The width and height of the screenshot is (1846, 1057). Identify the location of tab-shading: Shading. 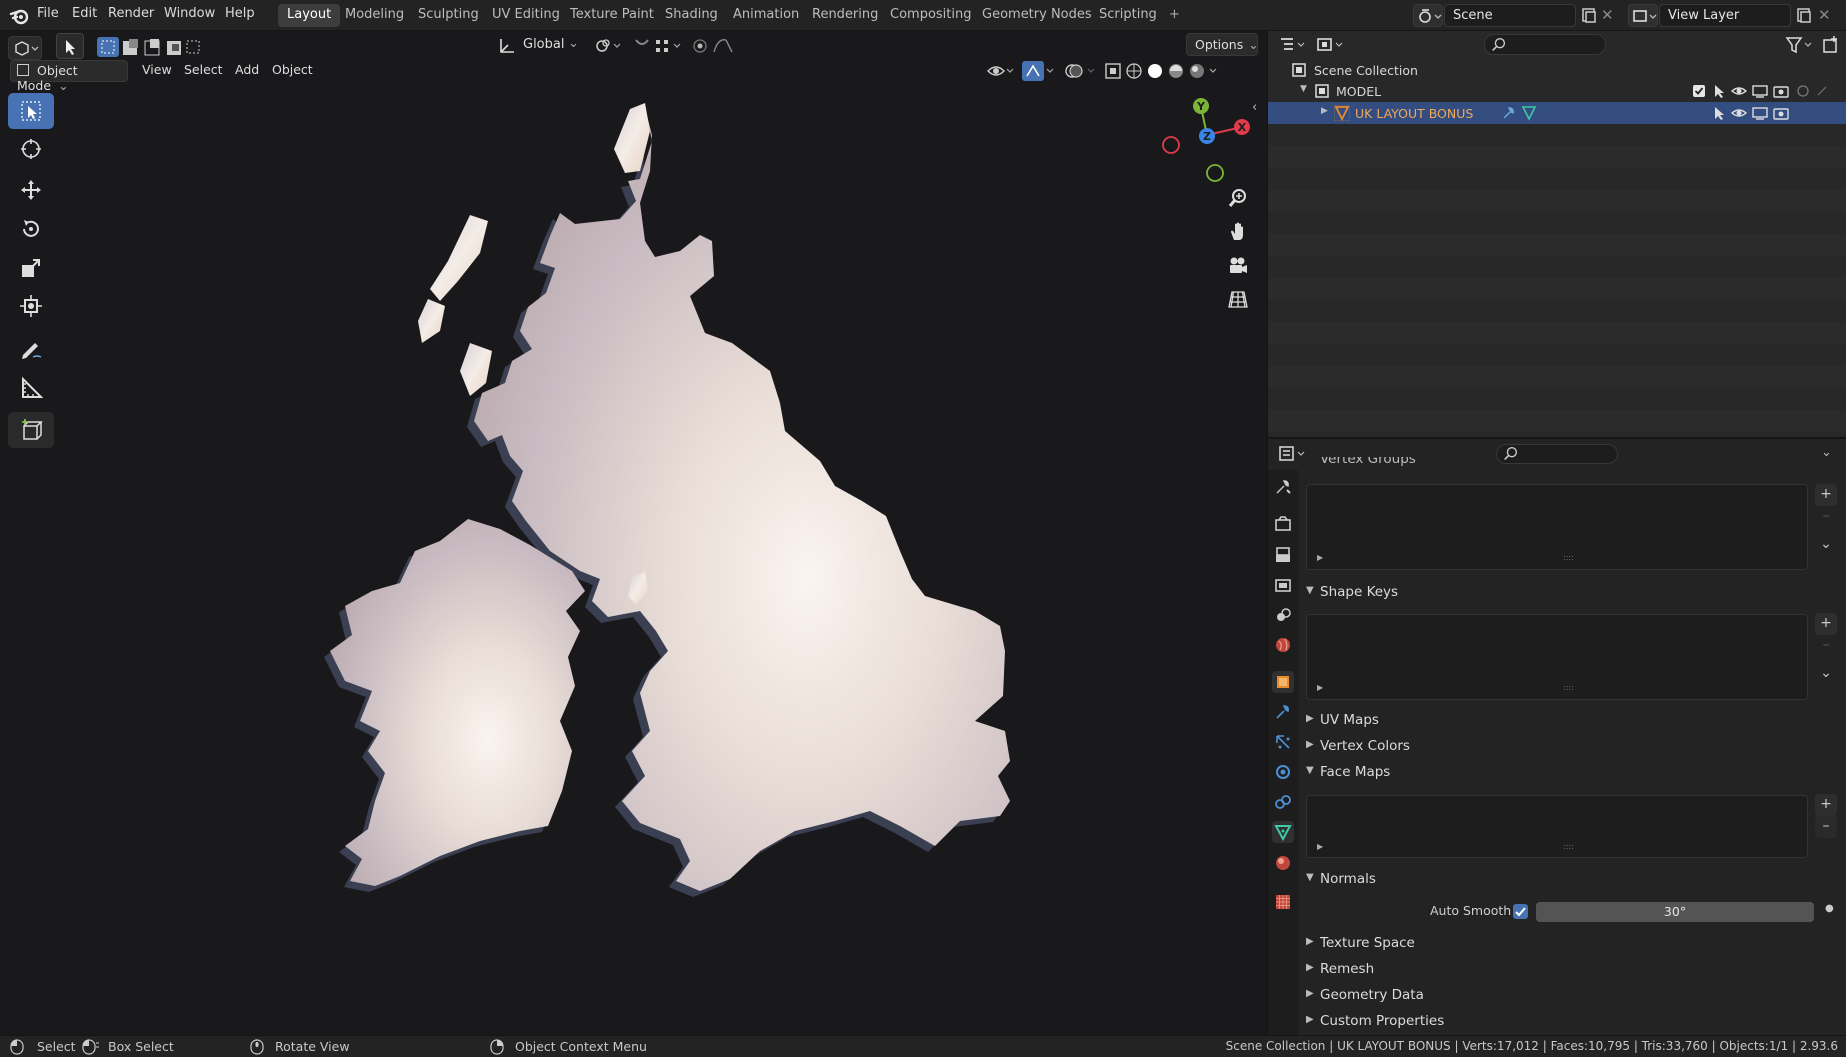
(691, 15).